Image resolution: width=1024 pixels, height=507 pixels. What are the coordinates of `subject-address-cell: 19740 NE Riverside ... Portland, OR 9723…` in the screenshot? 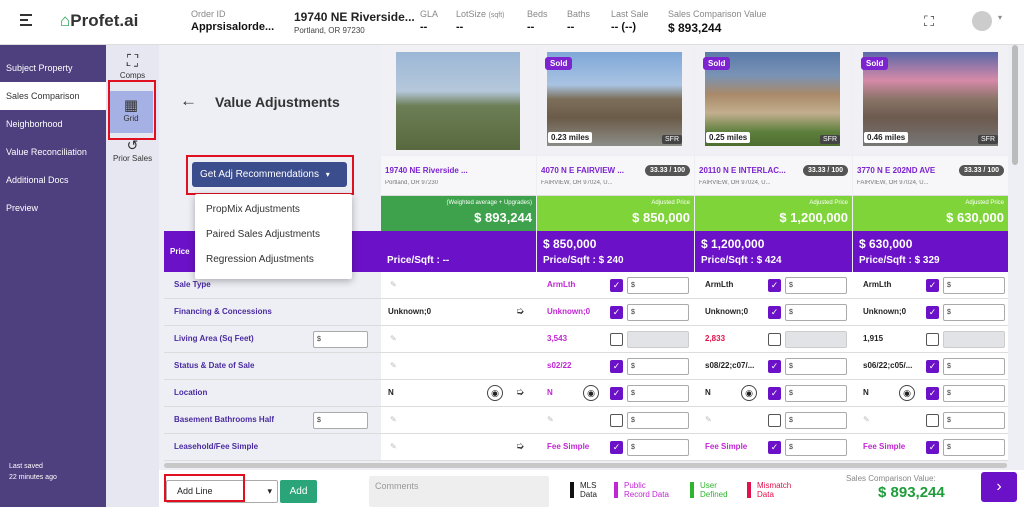 It's located at (458, 176).